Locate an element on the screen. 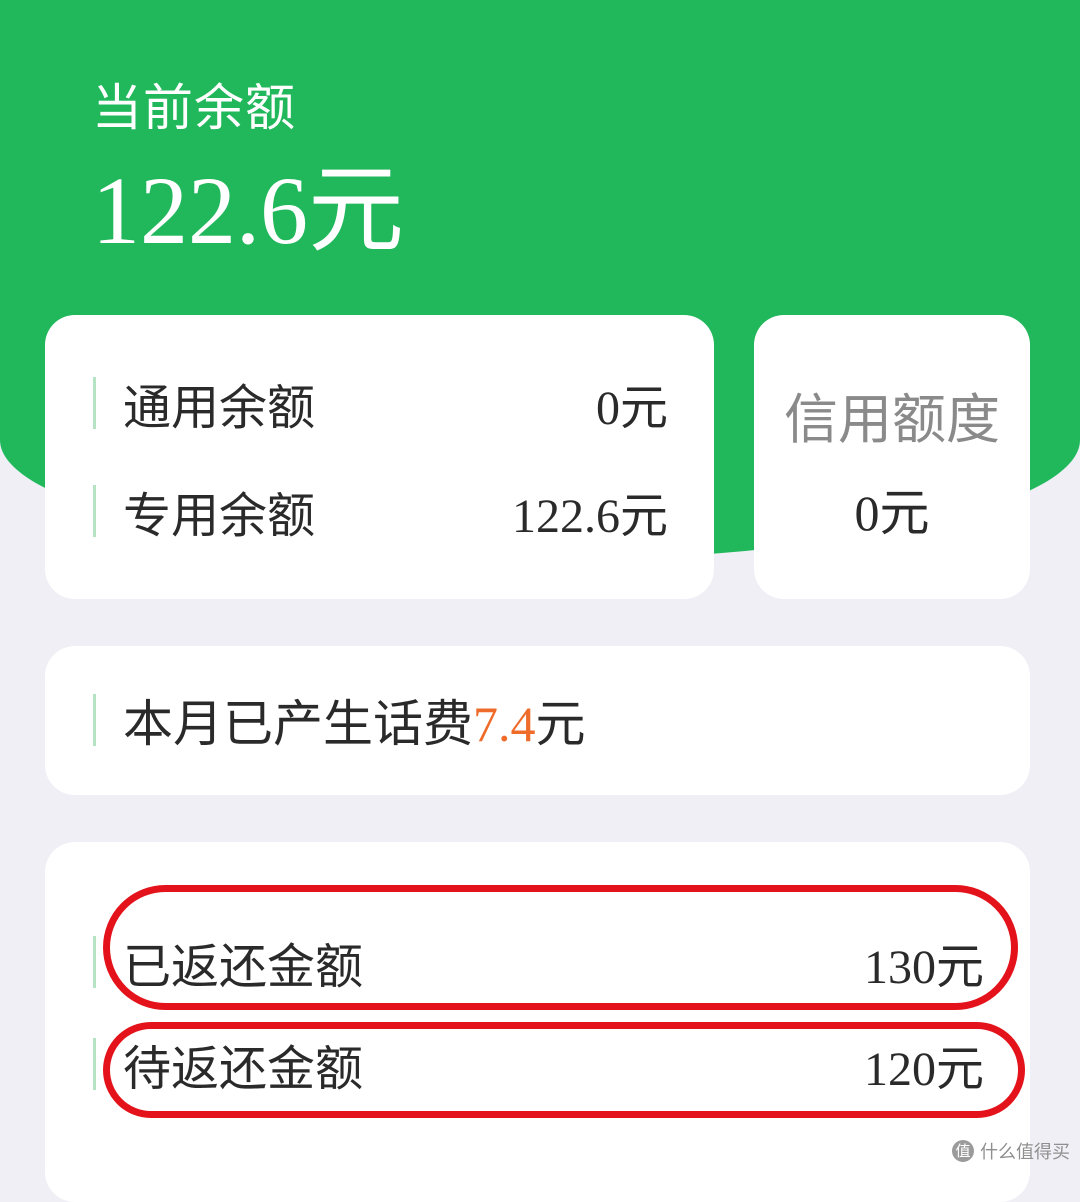  balance-label: 当前余额 is located at coordinates (194, 108).